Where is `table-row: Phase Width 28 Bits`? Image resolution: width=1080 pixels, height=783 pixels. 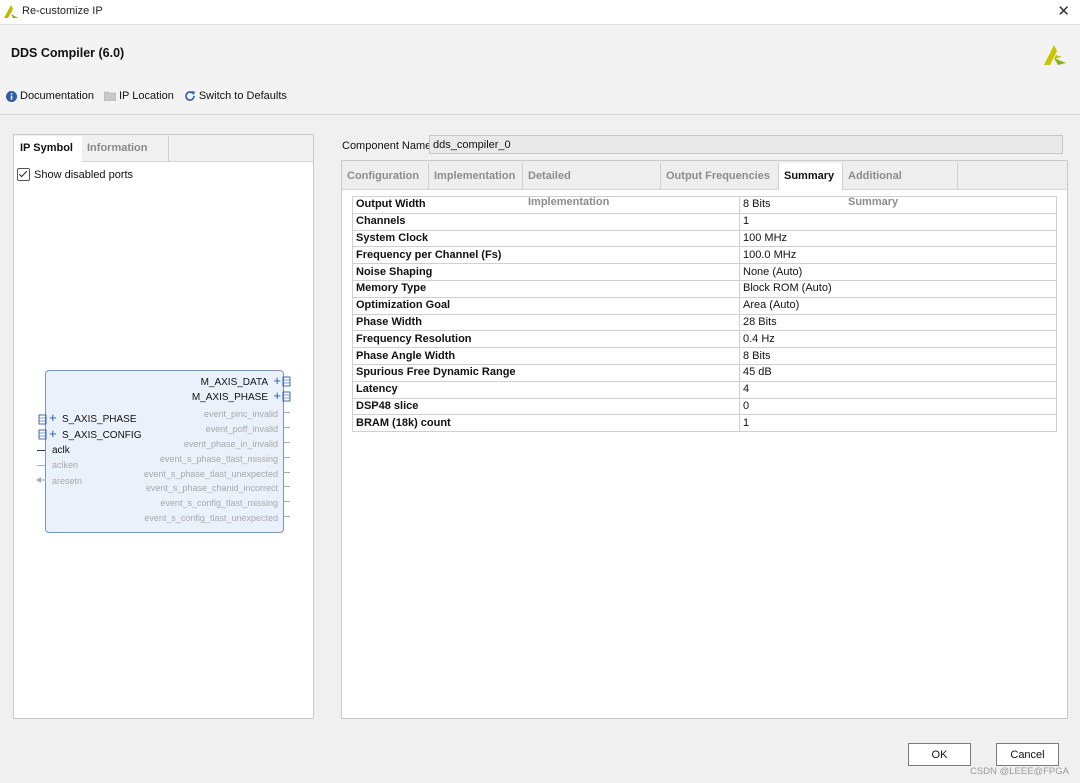 table-row: Phase Width 28 Bits is located at coordinates (704, 322).